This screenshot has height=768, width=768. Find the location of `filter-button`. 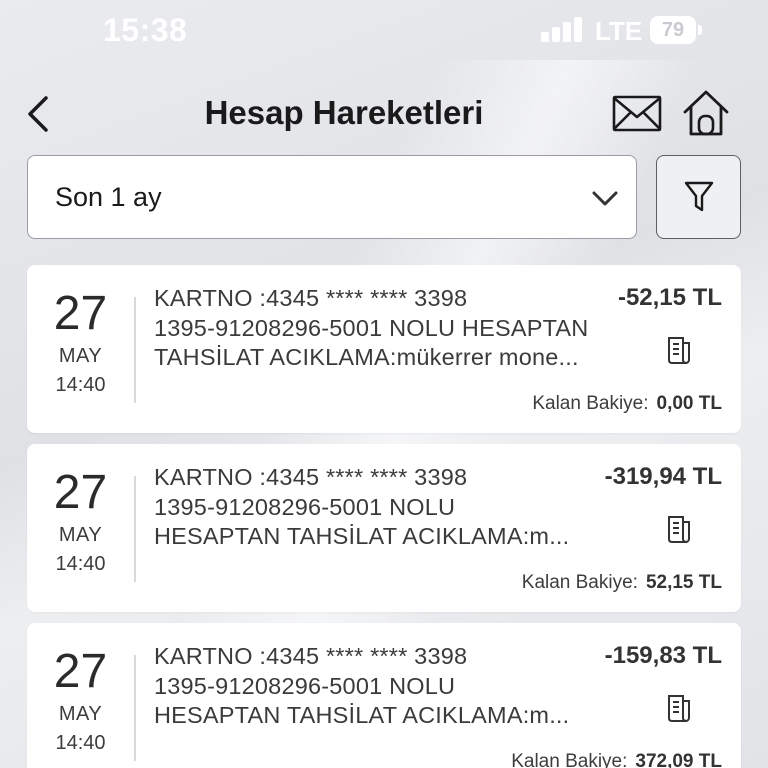

filter-button is located at coordinates (698, 197).